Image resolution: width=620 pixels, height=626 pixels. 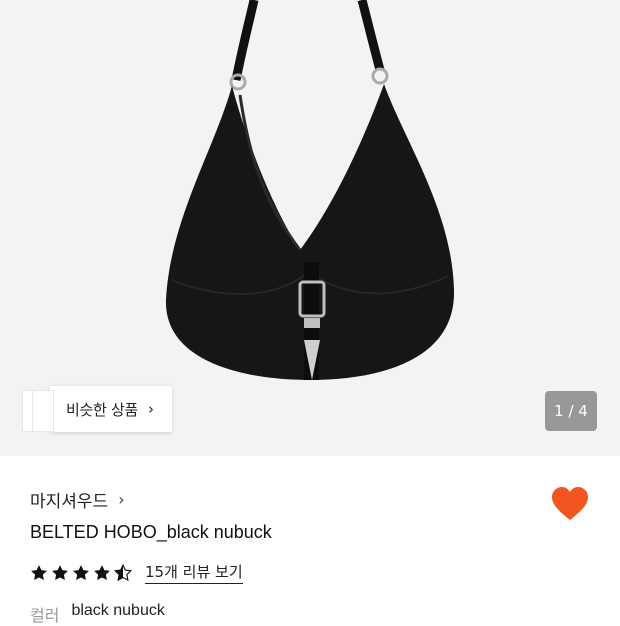 I want to click on bag-strap-right, so click(x=371, y=36).